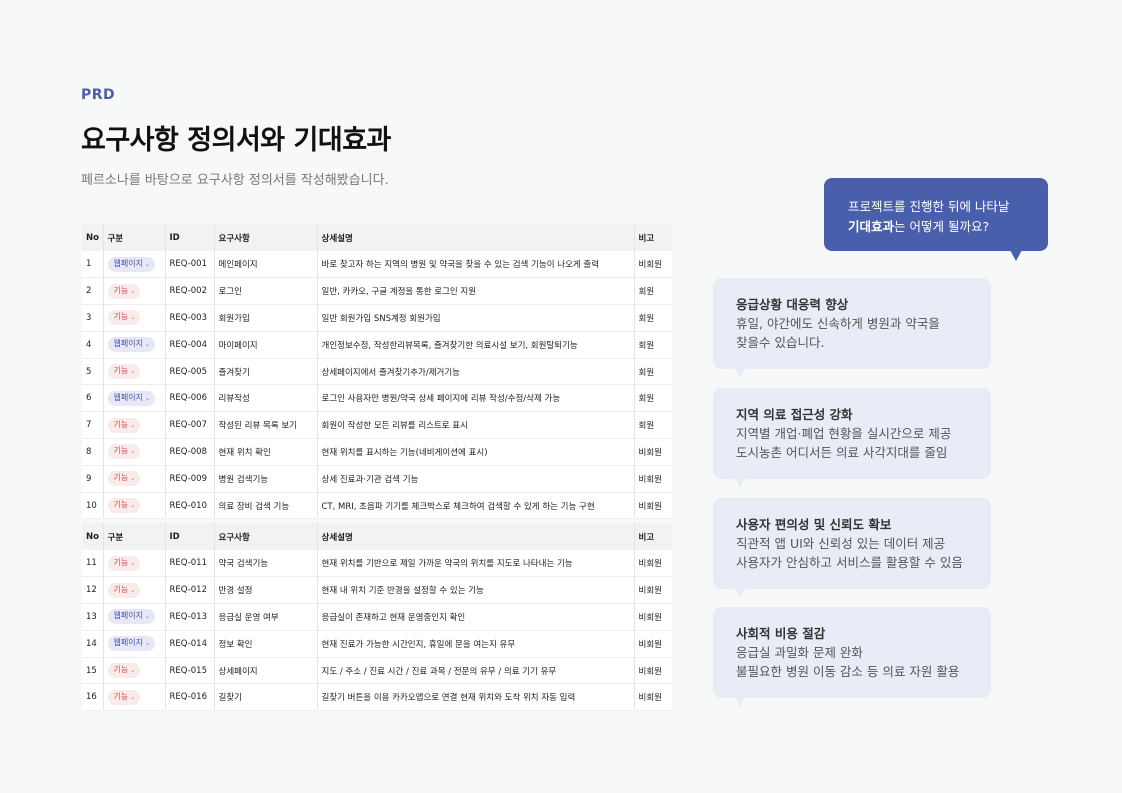 The height and width of the screenshot is (793, 1122). I want to click on col-no: 6, so click(93, 398).